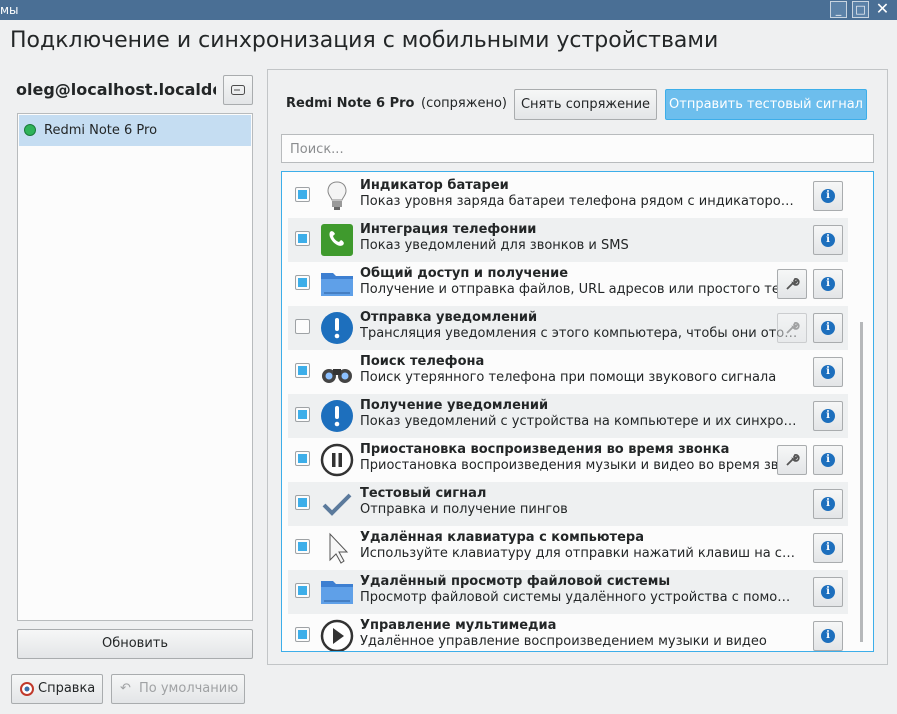 The width and height of the screenshot is (897, 714). I want to click on maximize-button: □, so click(860, 9).